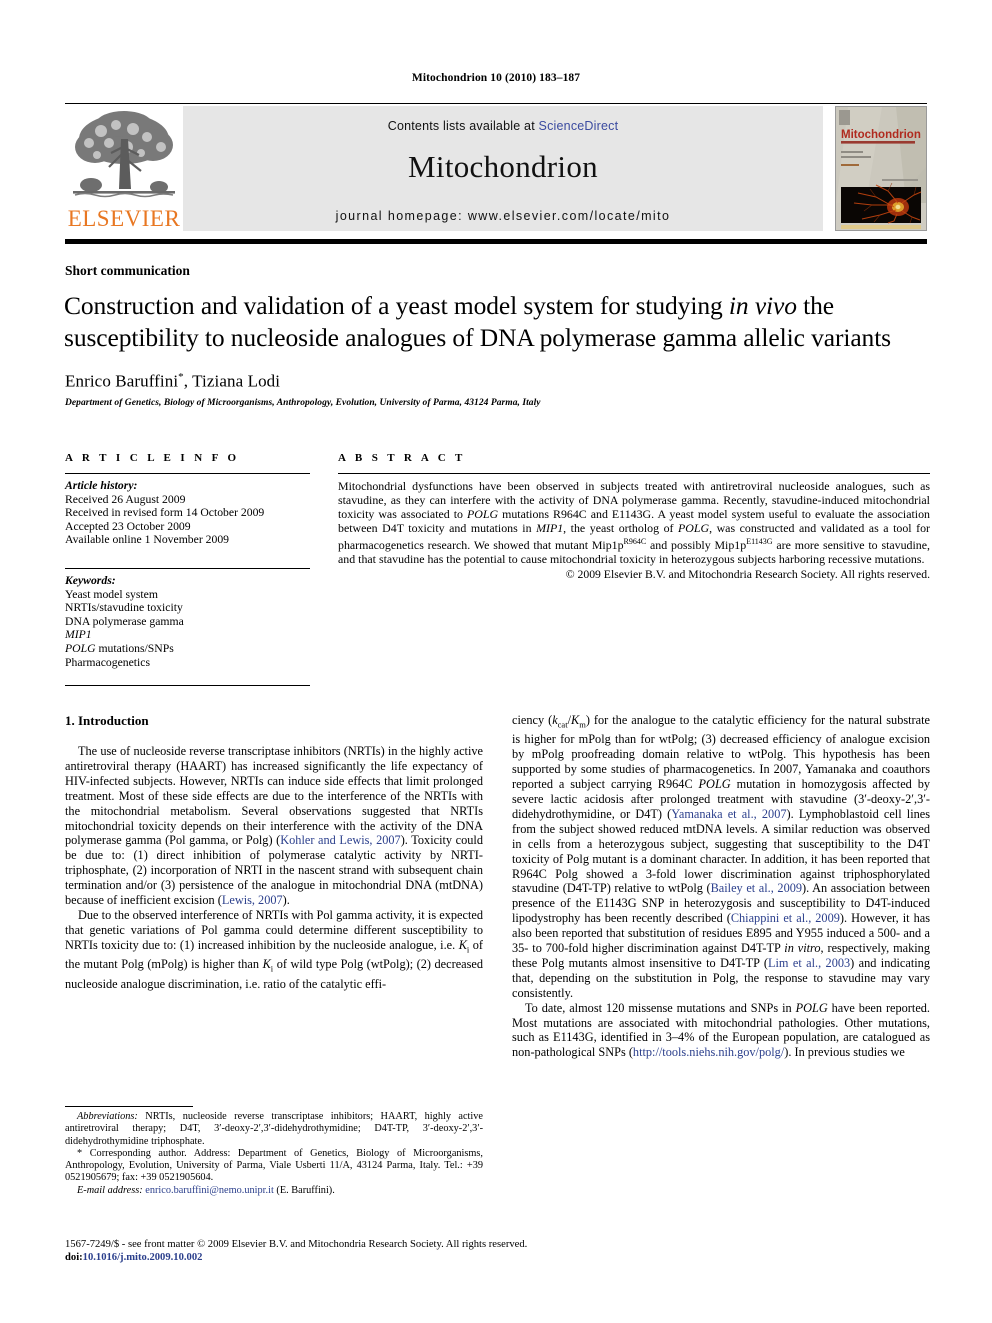  I want to click on article-history-label: Article history:, so click(101, 485).